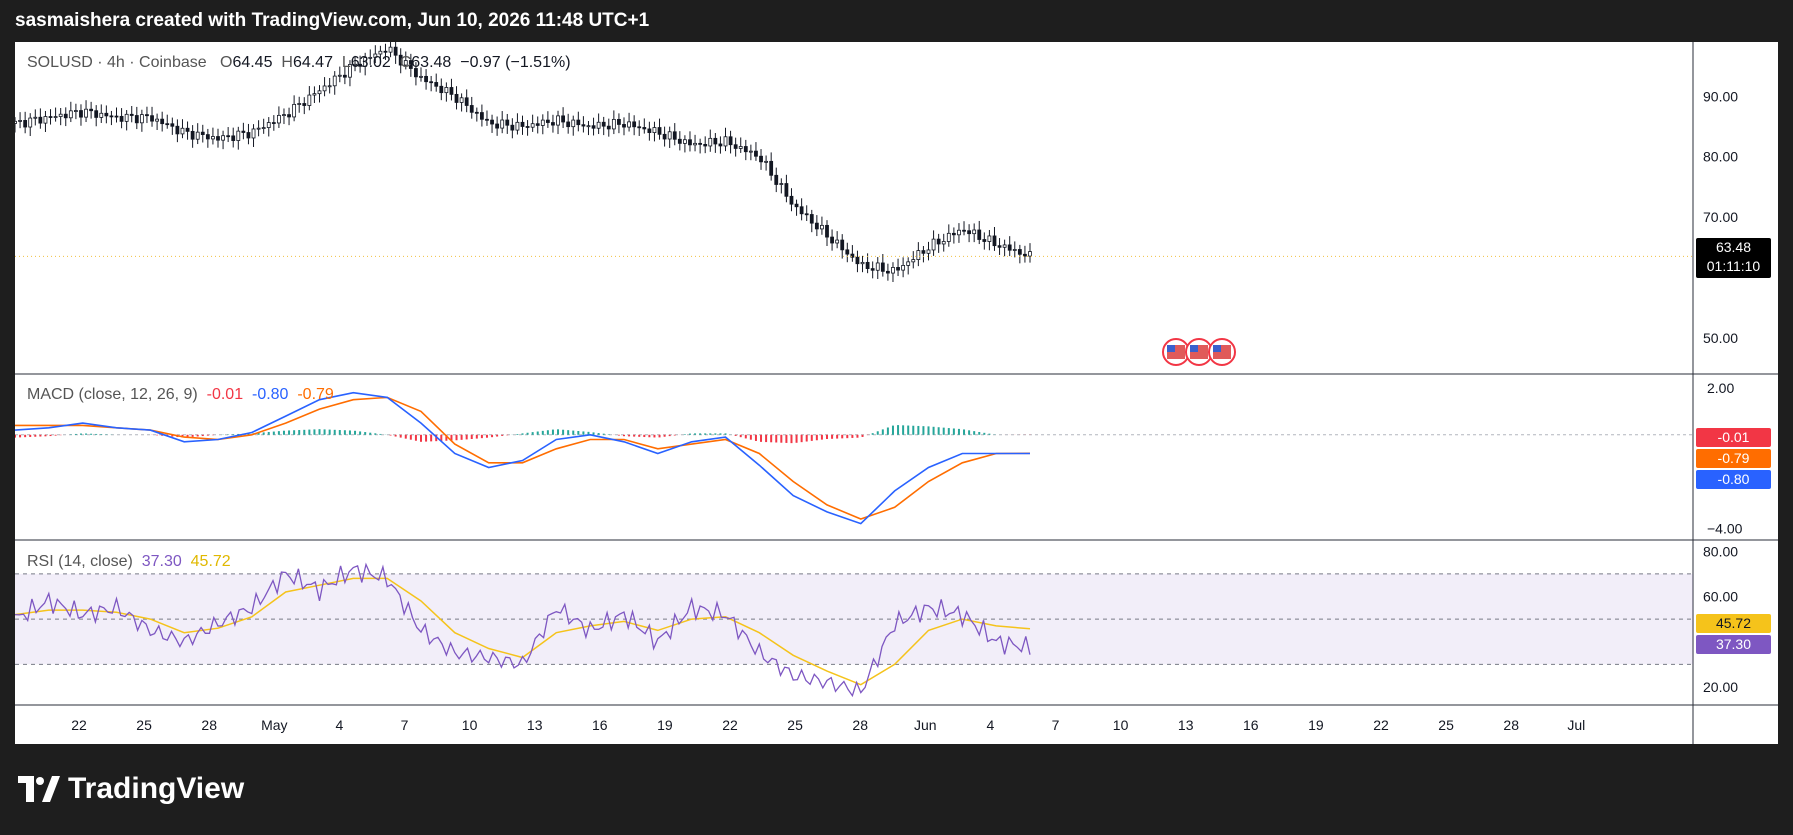 This screenshot has width=1793, height=835. What do you see at coordinates (1733, 644) in the screenshot?
I see `rsi-tag: 37.30` at bounding box center [1733, 644].